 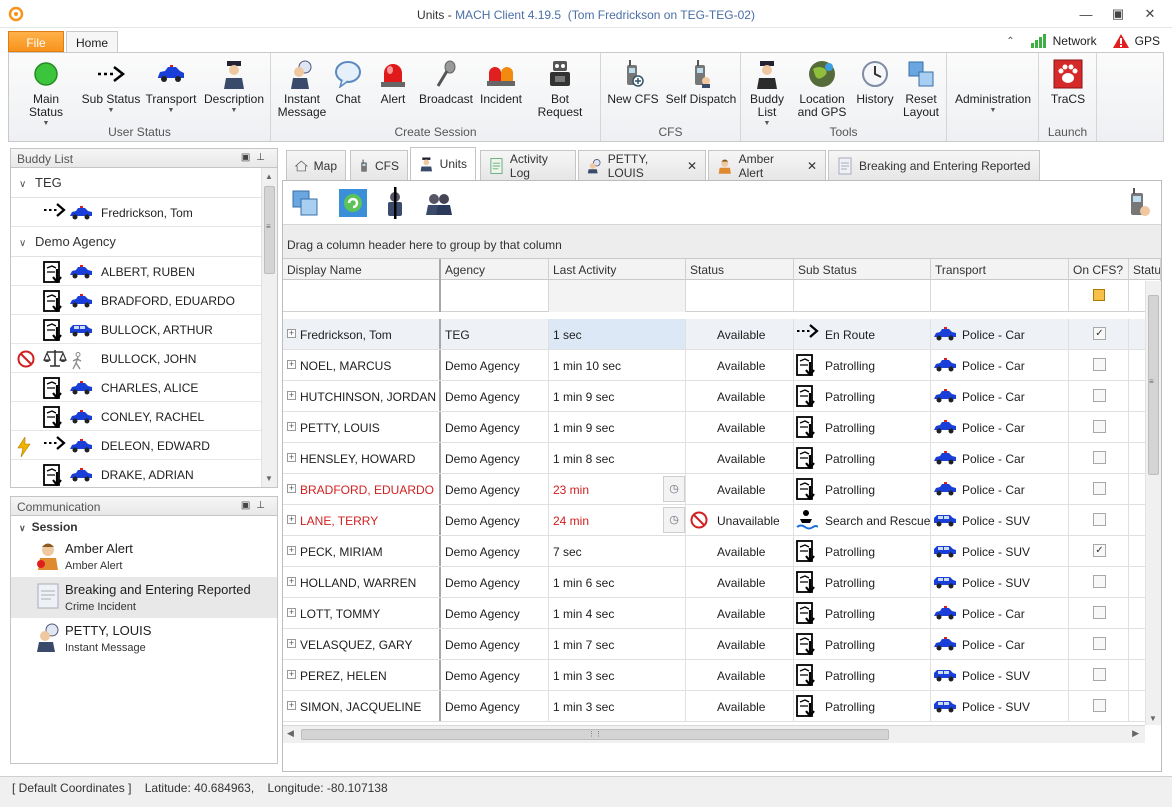 I want to click on tab-petty-louis: PETTY, LOUIS ✕, so click(x=642, y=165).